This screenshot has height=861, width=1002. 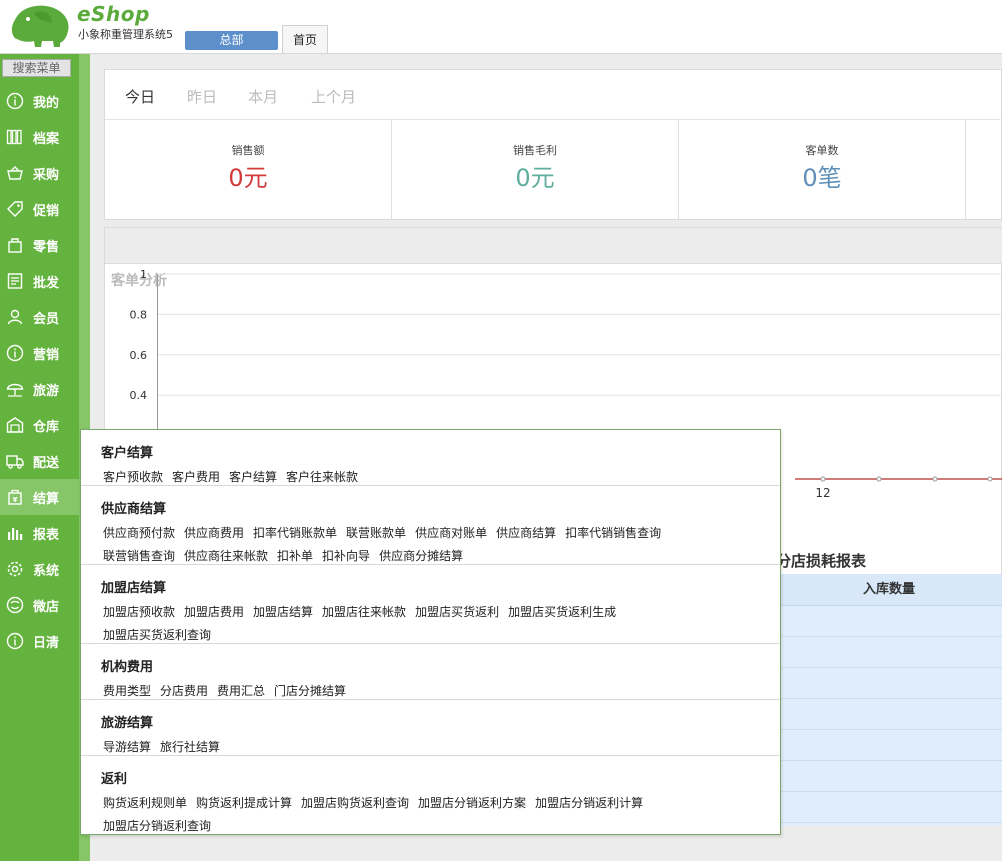 I want to click on menu-item: 加盟店分销返利查询, so click(x=157, y=826).